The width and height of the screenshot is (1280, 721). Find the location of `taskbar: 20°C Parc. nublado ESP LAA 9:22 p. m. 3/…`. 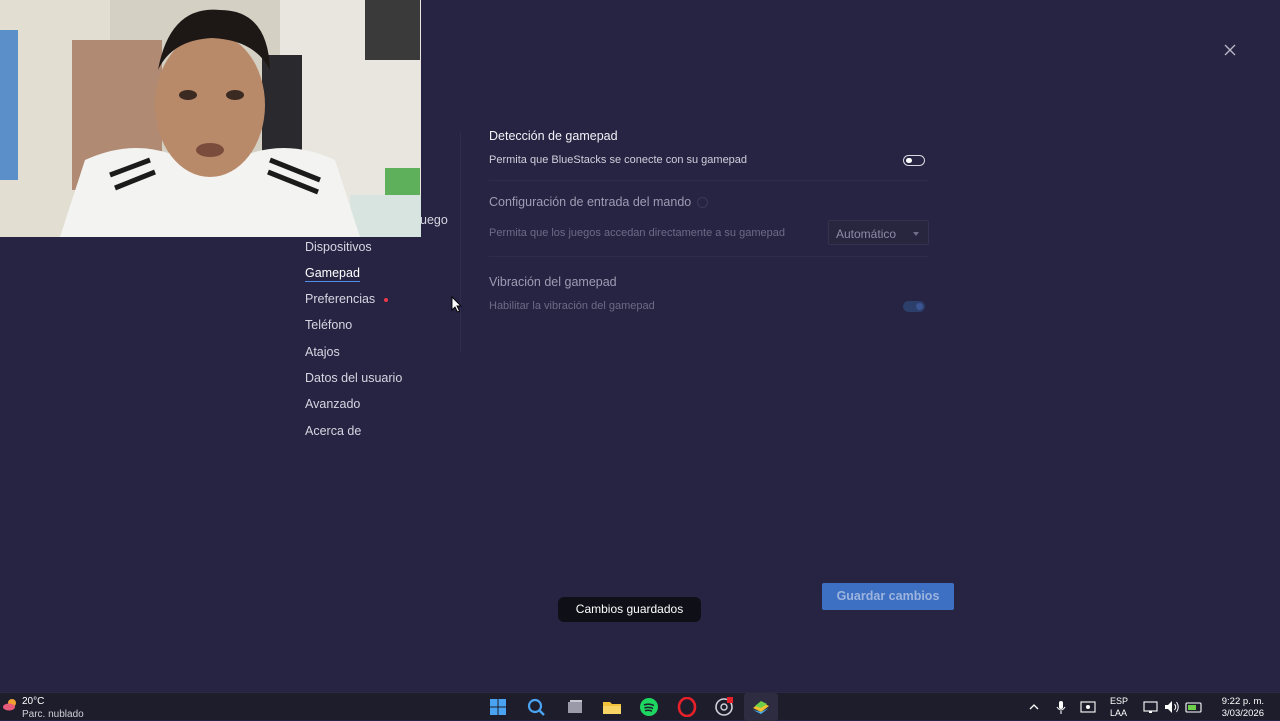

taskbar: 20°C Parc. nublado ESP LAA 9:22 p. m. 3/… is located at coordinates (640, 706).